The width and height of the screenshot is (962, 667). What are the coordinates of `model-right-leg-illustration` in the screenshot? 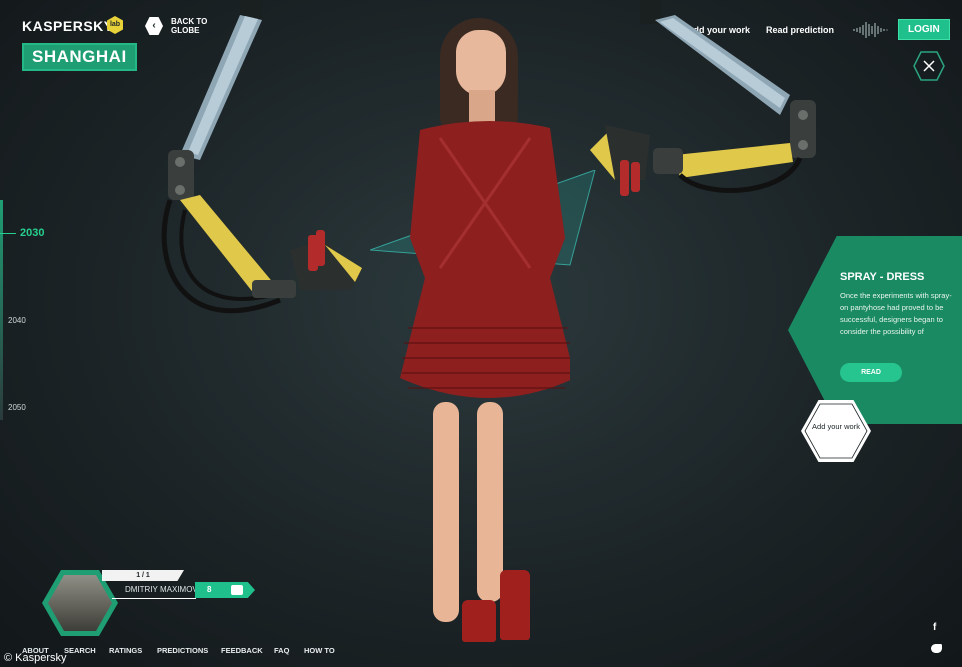 It's located at (490, 502).